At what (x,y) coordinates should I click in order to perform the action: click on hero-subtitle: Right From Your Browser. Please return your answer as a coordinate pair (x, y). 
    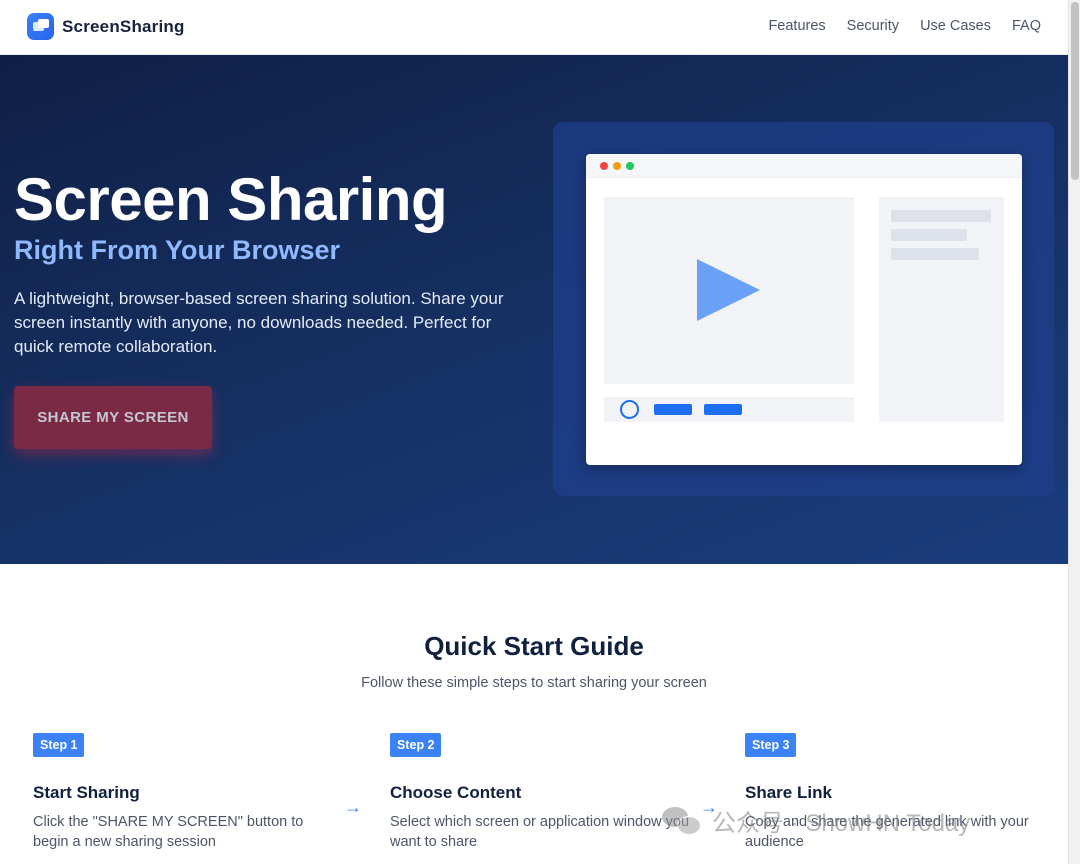
    Looking at the image, I should click on (177, 250).